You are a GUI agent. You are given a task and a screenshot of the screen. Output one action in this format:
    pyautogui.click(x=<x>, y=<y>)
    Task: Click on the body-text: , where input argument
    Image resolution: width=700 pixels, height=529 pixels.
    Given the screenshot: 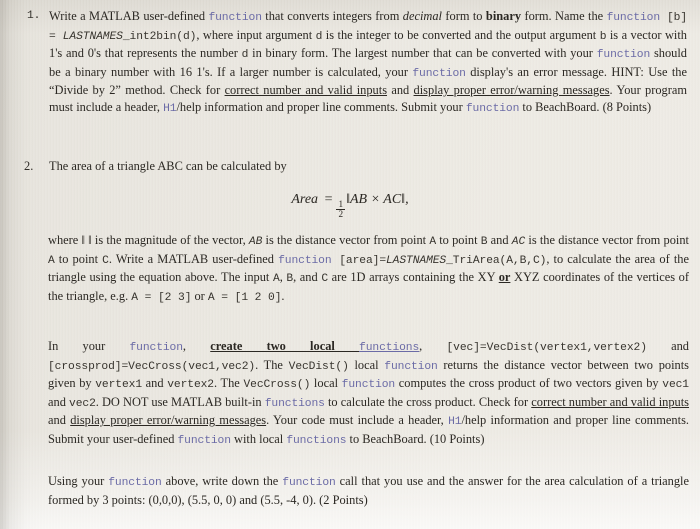 What is the action you would take?
    pyautogui.click(x=256, y=34)
    